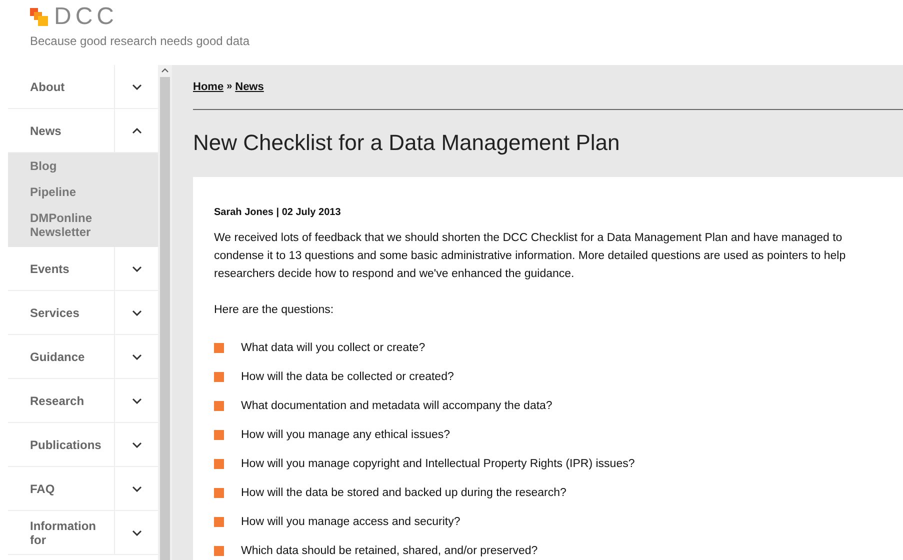 This screenshot has height=560, width=903. What do you see at coordinates (278, 212) in the screenshot?
I see `byline: Sarah Jones | 02 July 2013` at bounding box center [278, 212].